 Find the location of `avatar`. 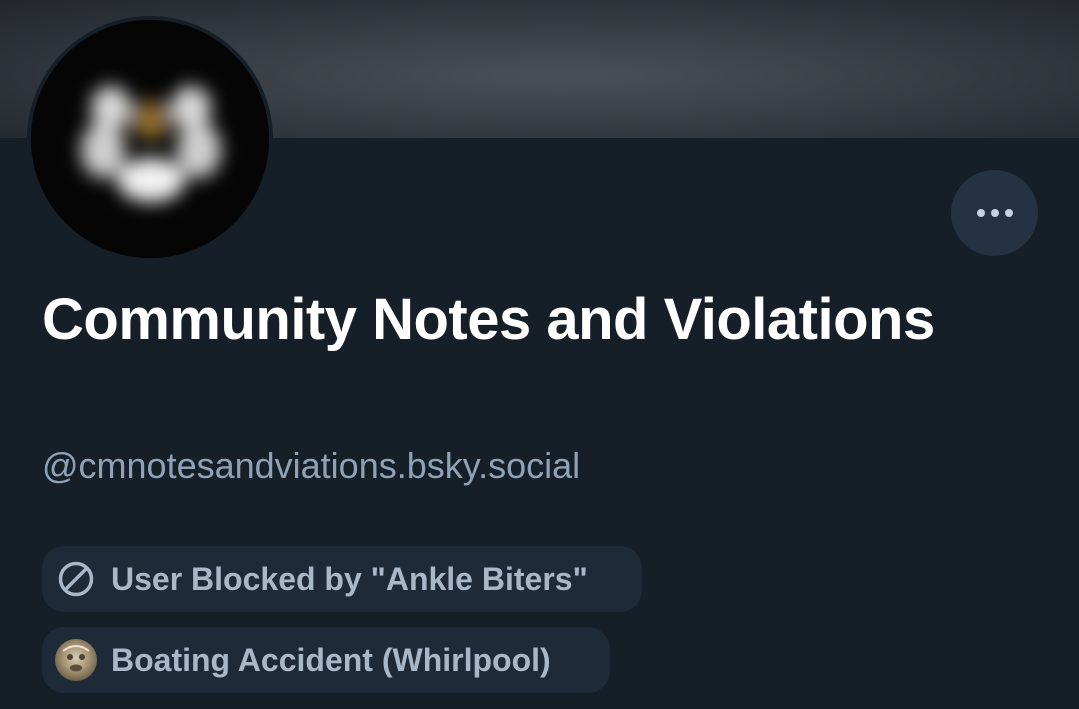

avatar is located at coordinates (150, 139).